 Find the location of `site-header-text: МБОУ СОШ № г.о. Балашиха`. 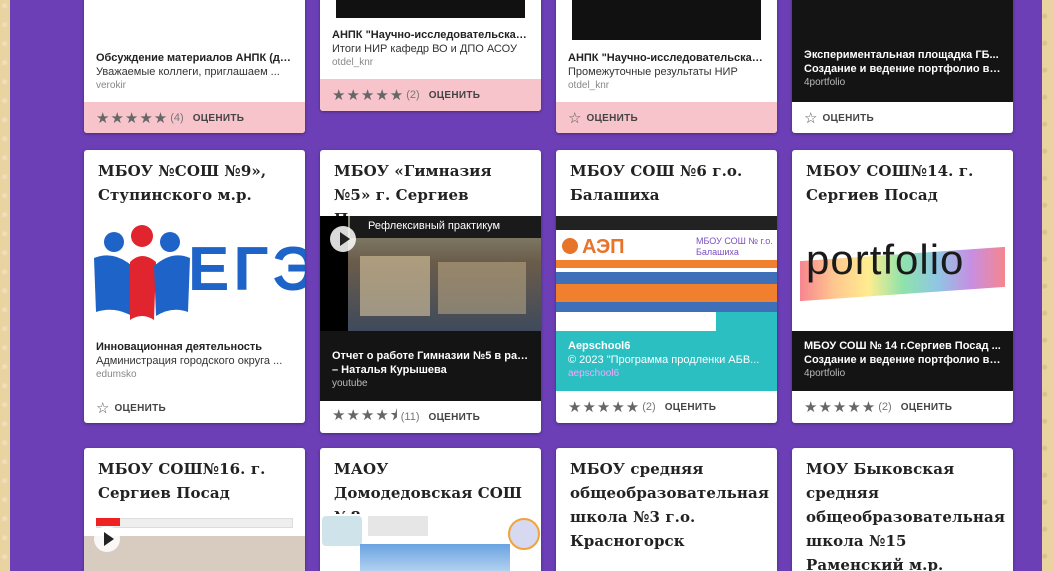

site-header-text: МБОУ СОШ № г.о. Балашиха is located at coordinates (734, 246).